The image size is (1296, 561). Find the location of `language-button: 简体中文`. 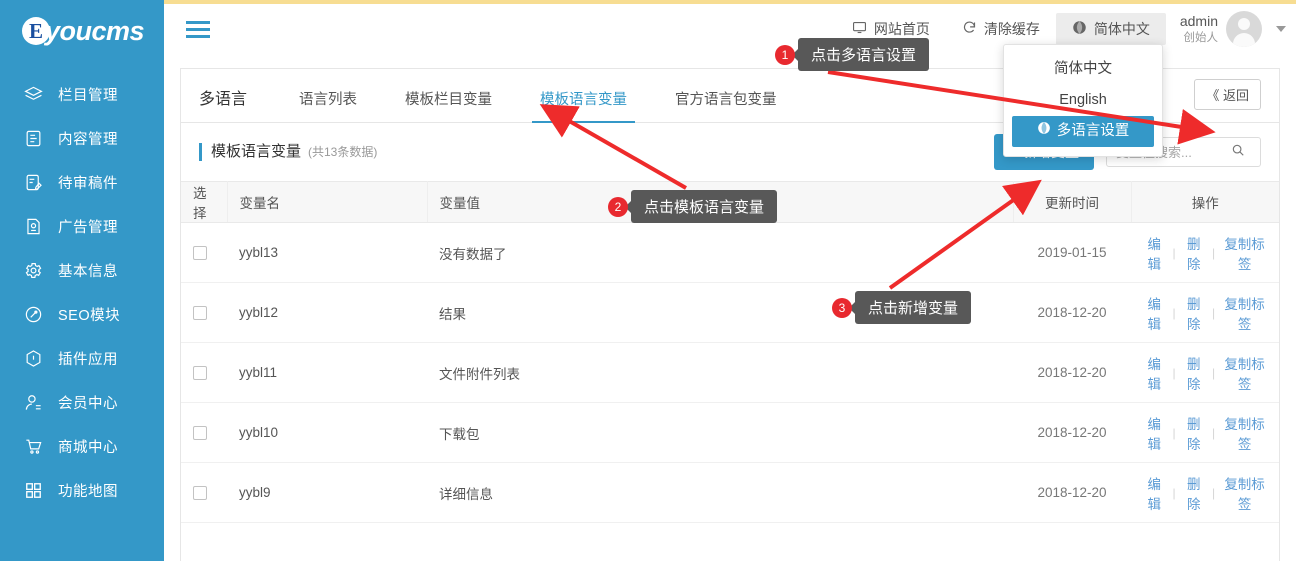

language-button: 简体中文 is located at coordinates (1110, 29).